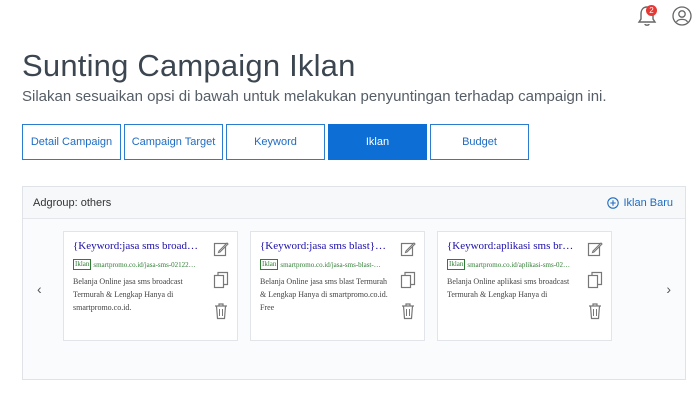  I want to click on new-ad-button: Iklan Baru, so click(640, 203).